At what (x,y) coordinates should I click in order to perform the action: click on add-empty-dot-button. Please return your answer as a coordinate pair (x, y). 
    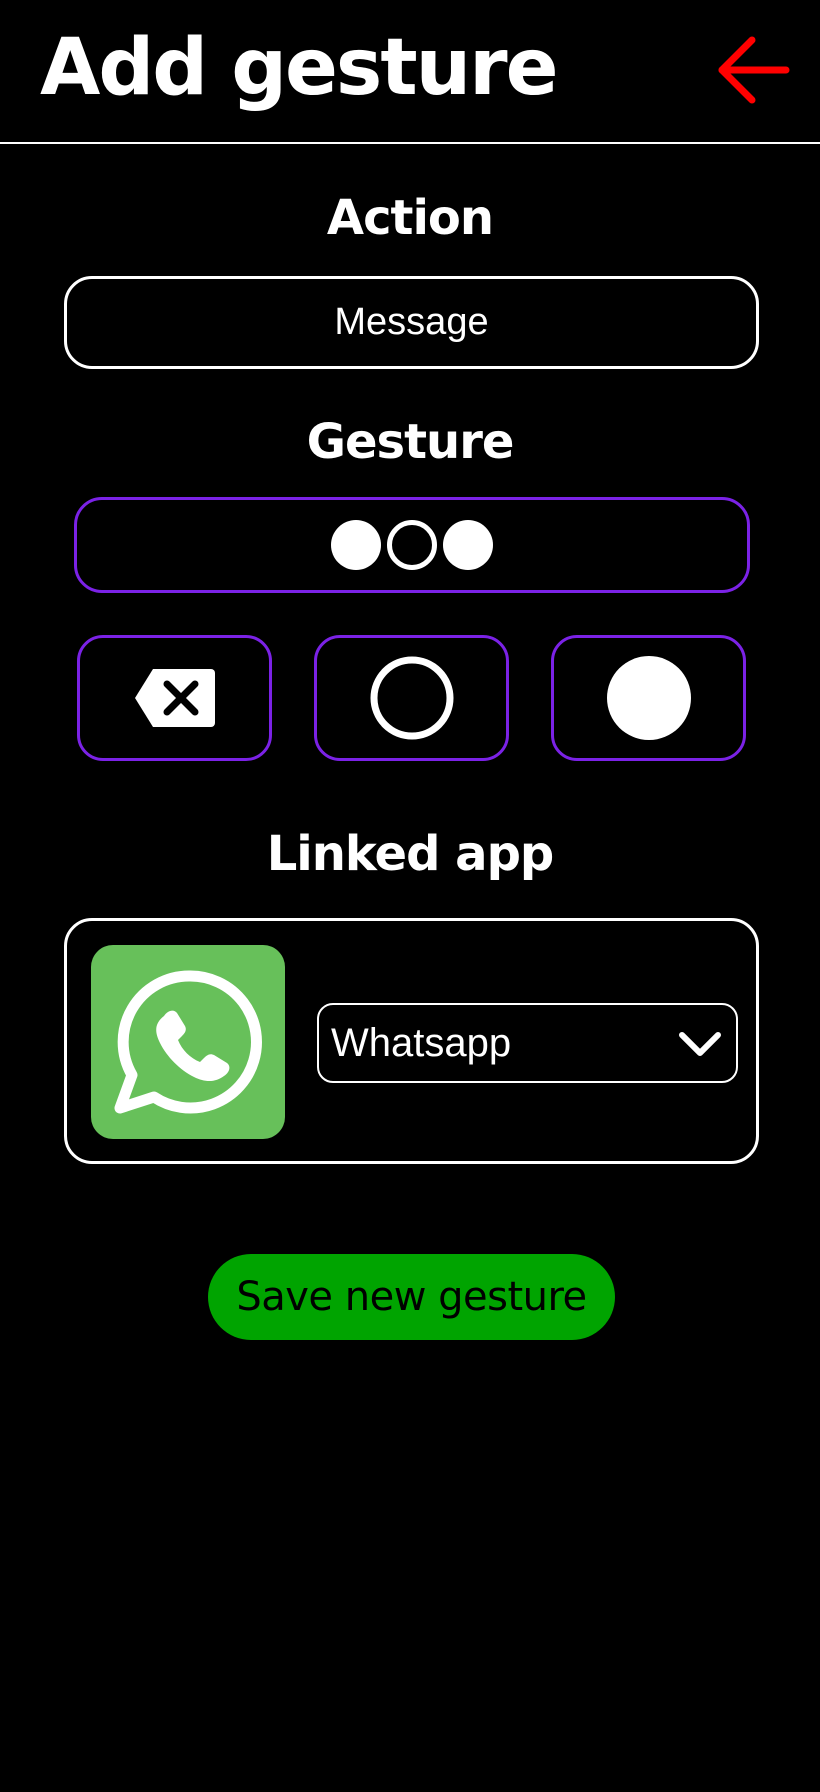
    Looking at the image, I should click on (411, 698).